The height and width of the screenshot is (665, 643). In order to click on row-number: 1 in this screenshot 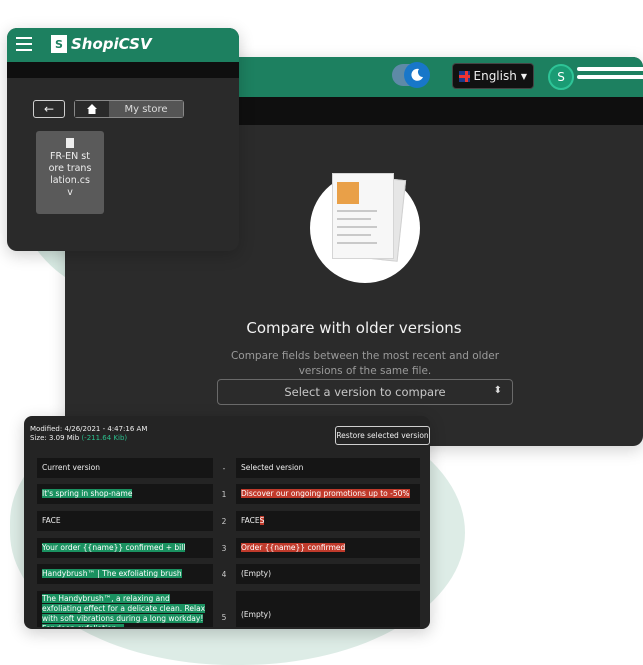, I will do `click(224, 494)`.